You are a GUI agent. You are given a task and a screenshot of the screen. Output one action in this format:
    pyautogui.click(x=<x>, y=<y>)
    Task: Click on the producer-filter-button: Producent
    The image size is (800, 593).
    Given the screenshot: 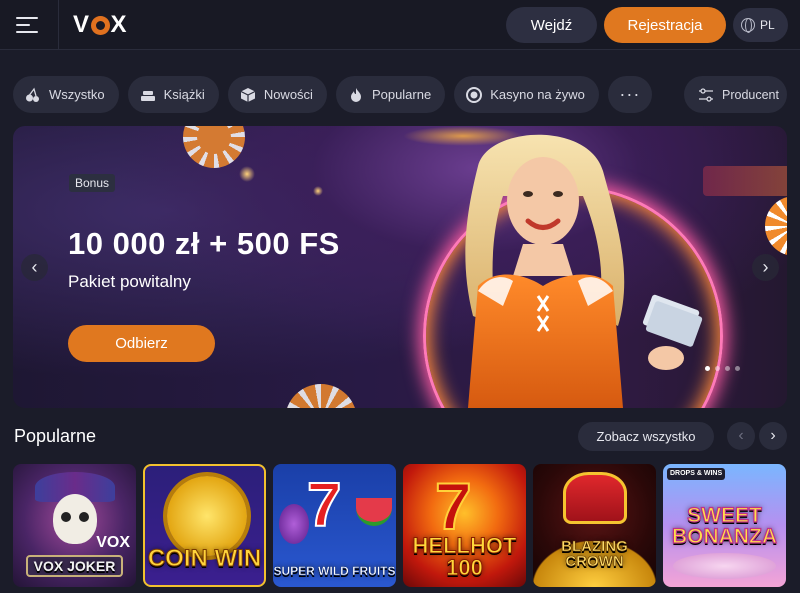 What is the action you would take?
    pyautogui.click(x=735, y=94)
    